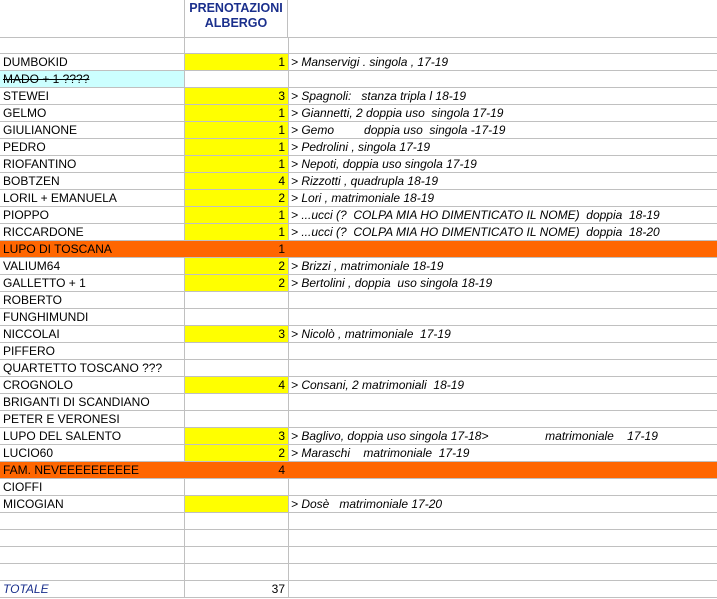 The image size is (717, 599). Describe the element at coordinates (503, 453) in the screenshot. I see `note-cell: > Maraschi matrimoniale 17-19` at that location.